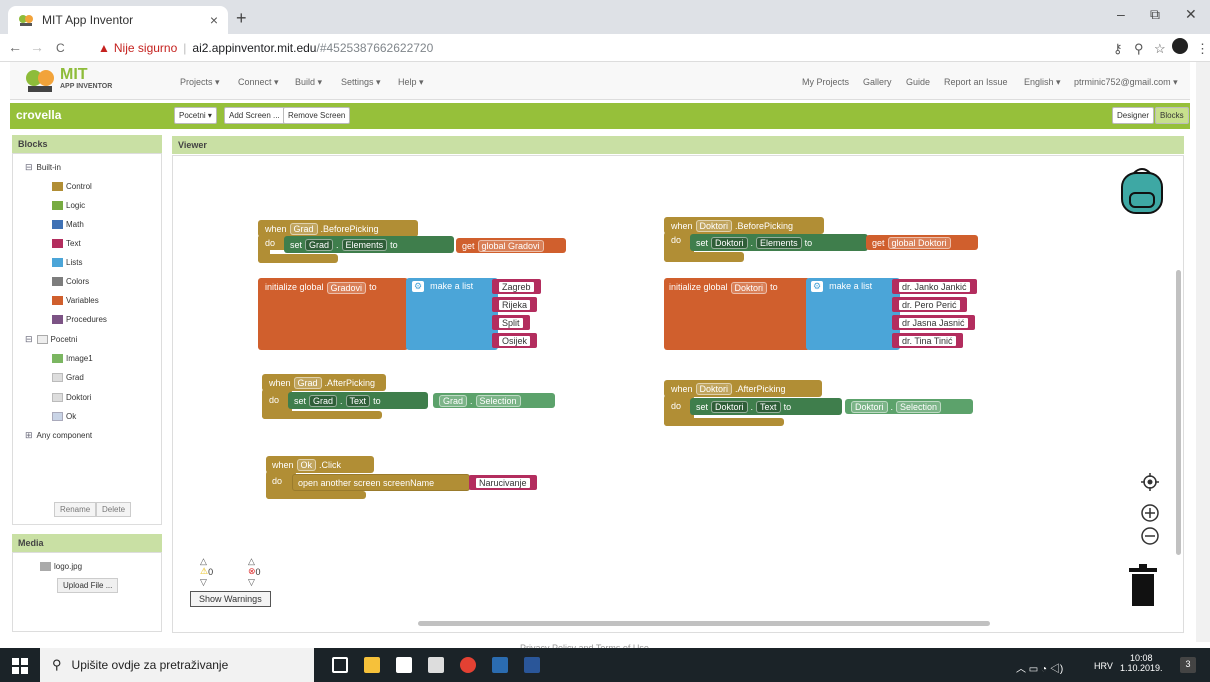 The image size is (1210, 682). Describe the element at coordinates (241, 18) in the screenshot. I see `new-tab-button: +` at that location.